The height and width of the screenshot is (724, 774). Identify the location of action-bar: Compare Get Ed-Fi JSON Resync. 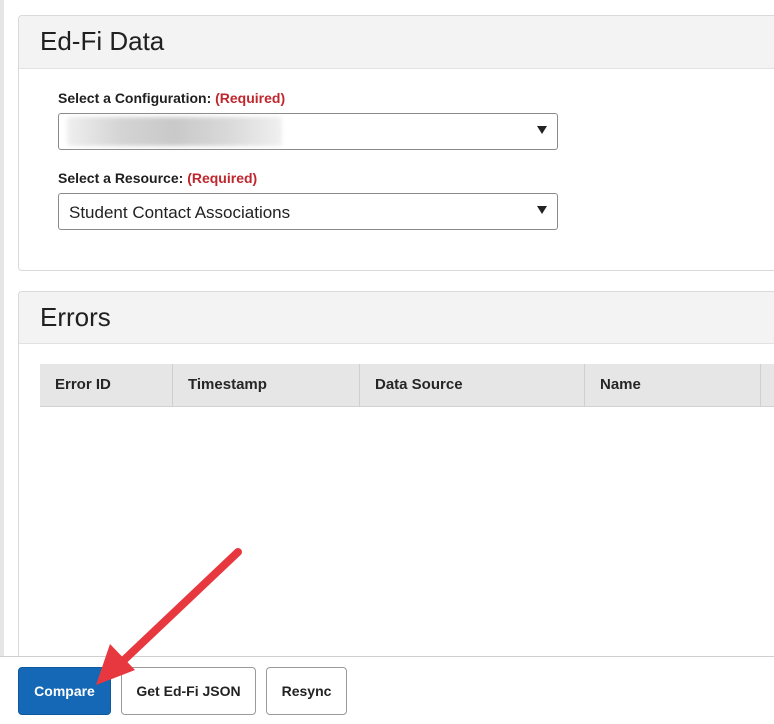
(387, 690).